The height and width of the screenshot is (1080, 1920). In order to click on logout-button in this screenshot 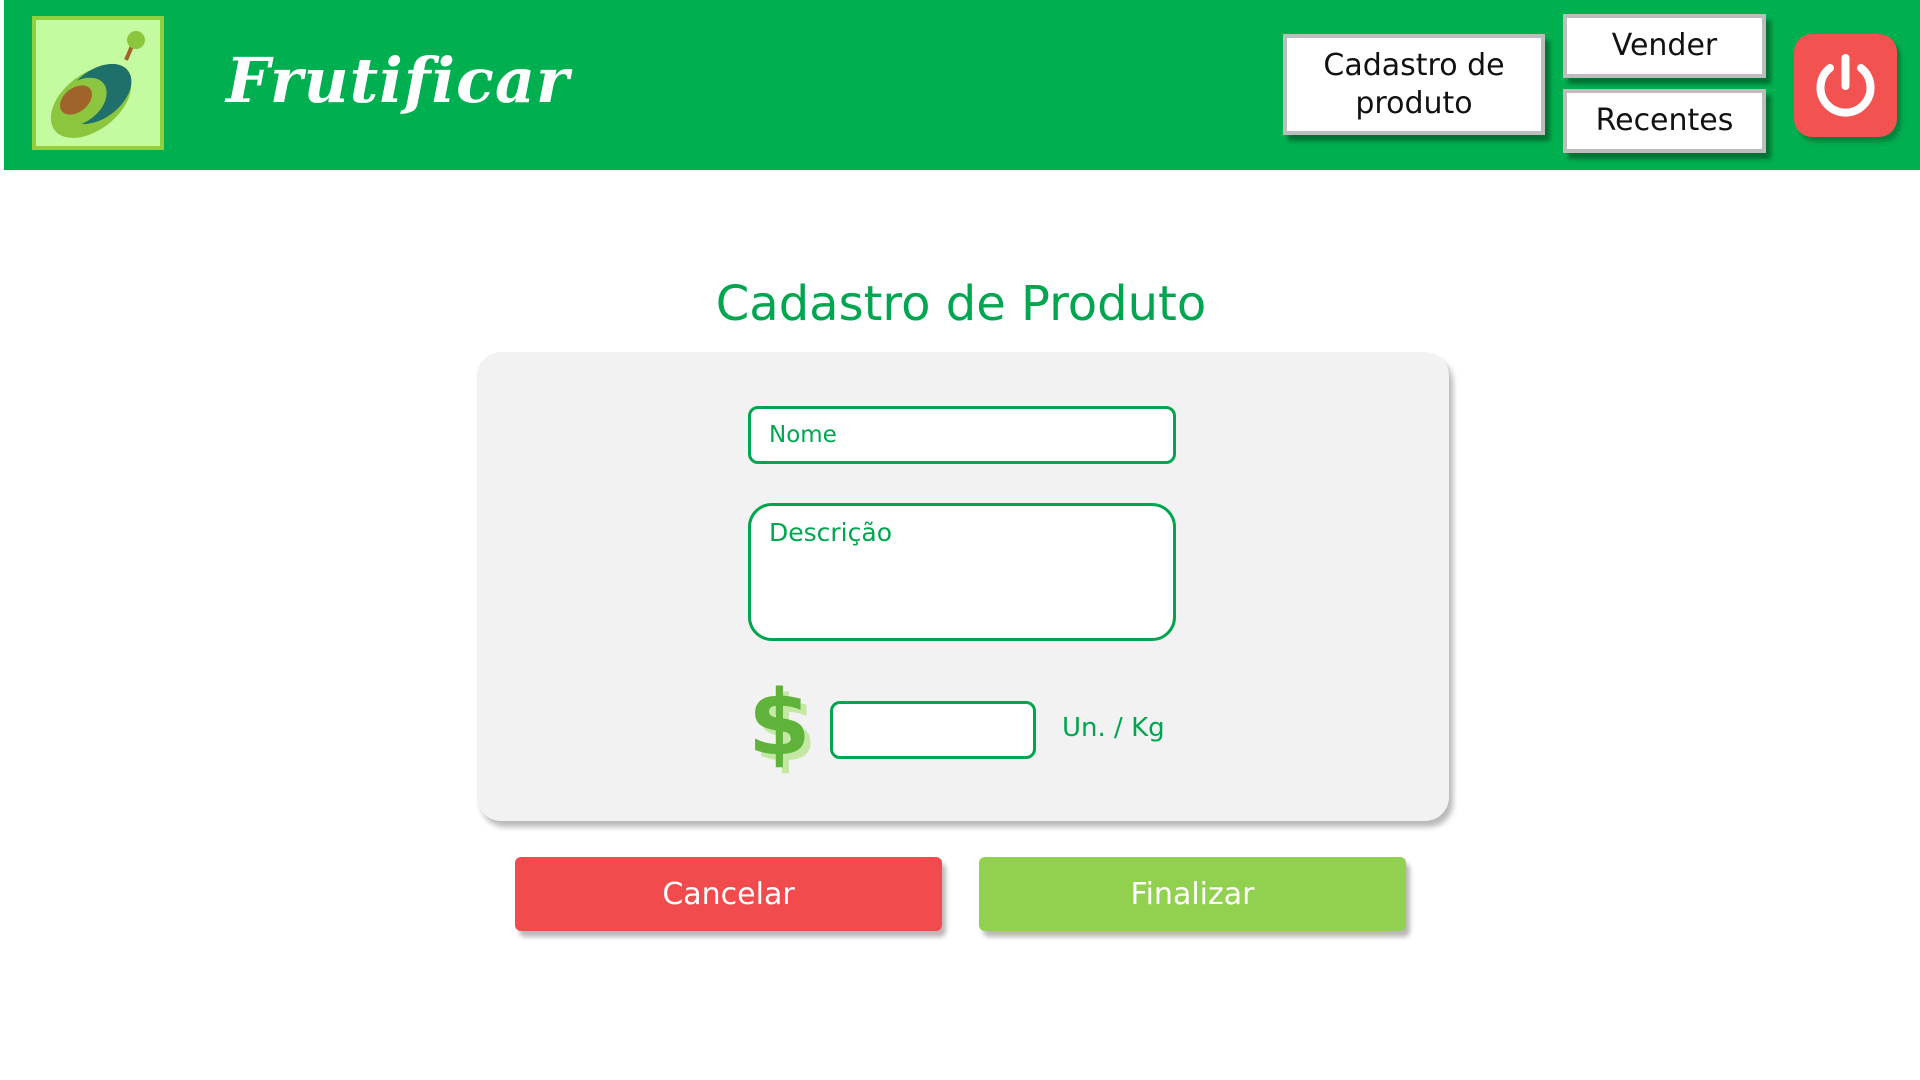, I will do `click(1845, 85)`.